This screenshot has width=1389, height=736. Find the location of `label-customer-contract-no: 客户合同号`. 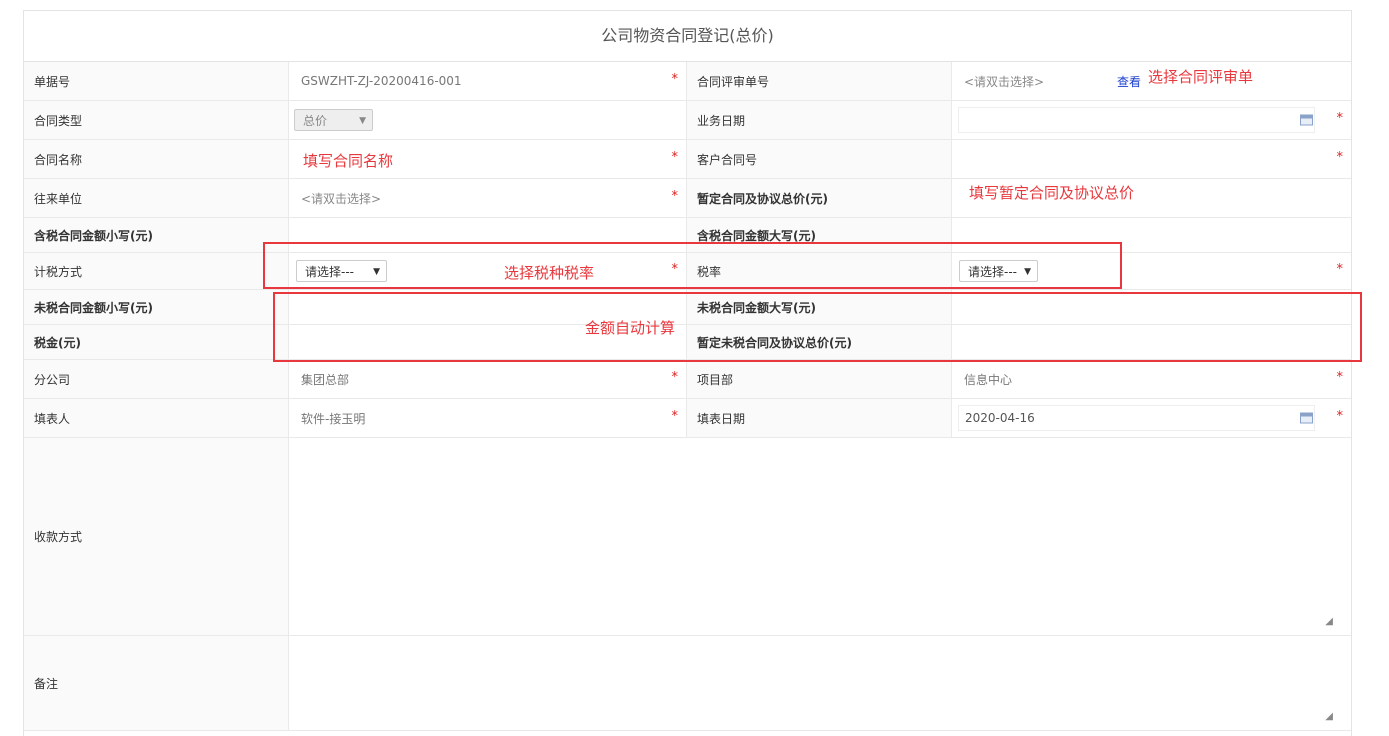

label-customer-contract-no: 客户合同号 is located at coordinates (819, 159).